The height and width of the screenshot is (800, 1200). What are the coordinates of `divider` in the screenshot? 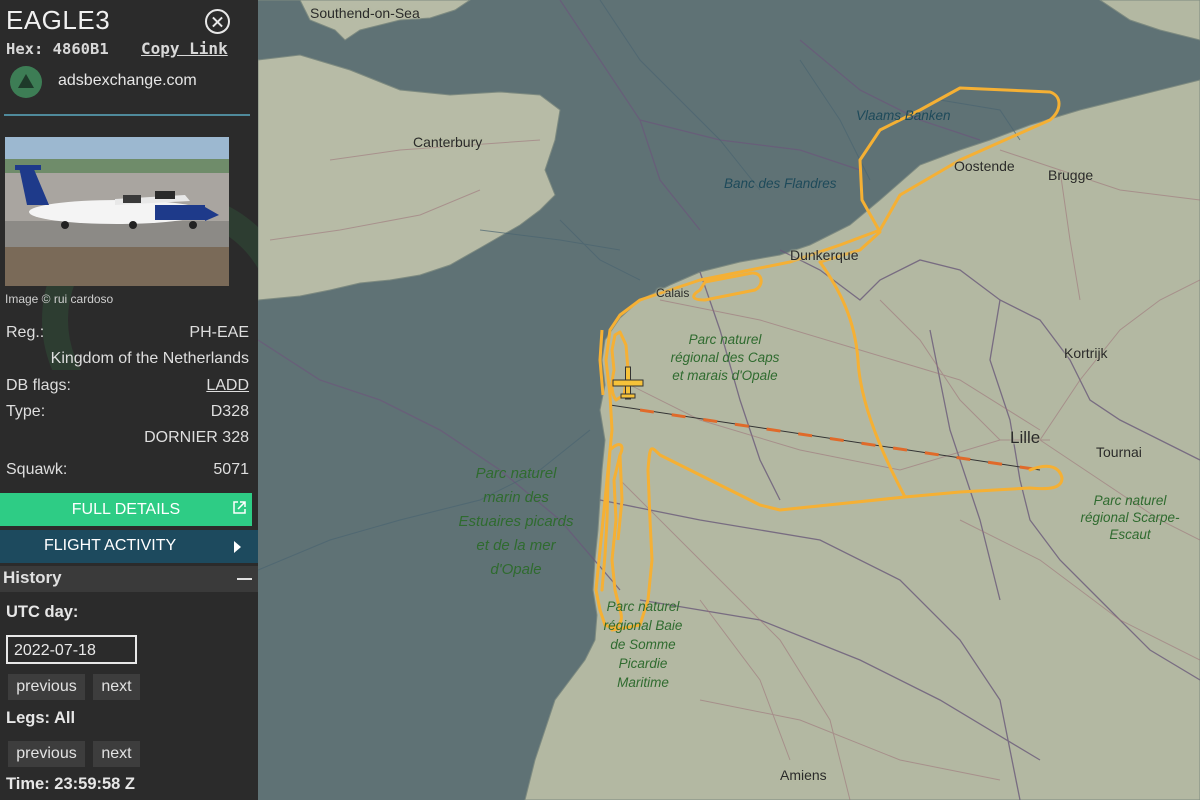 It's located at (127, 115).